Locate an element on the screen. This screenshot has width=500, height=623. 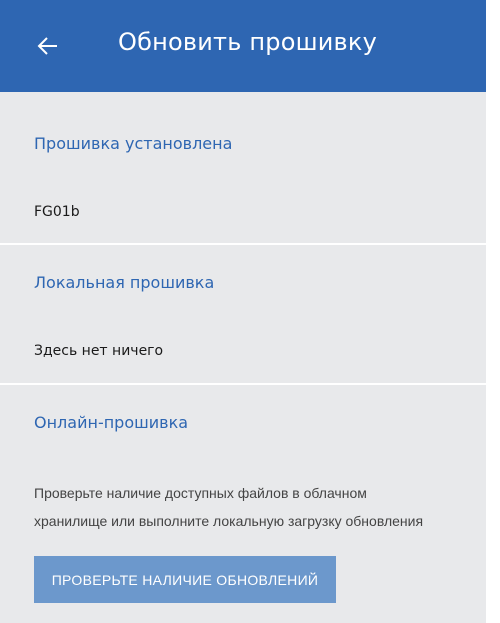
installed-firmware-title: Прошивка установлена is located at coordinates (133, 143).